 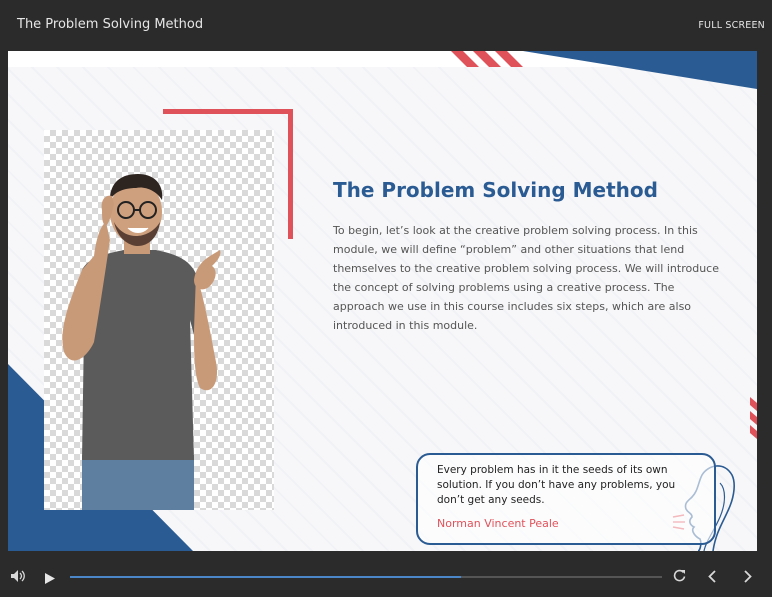 What do you see at coordinates (110, 24) in the screenshot?
I see `course-title: The Problem Solving Method` at bounding box center [110, 24].